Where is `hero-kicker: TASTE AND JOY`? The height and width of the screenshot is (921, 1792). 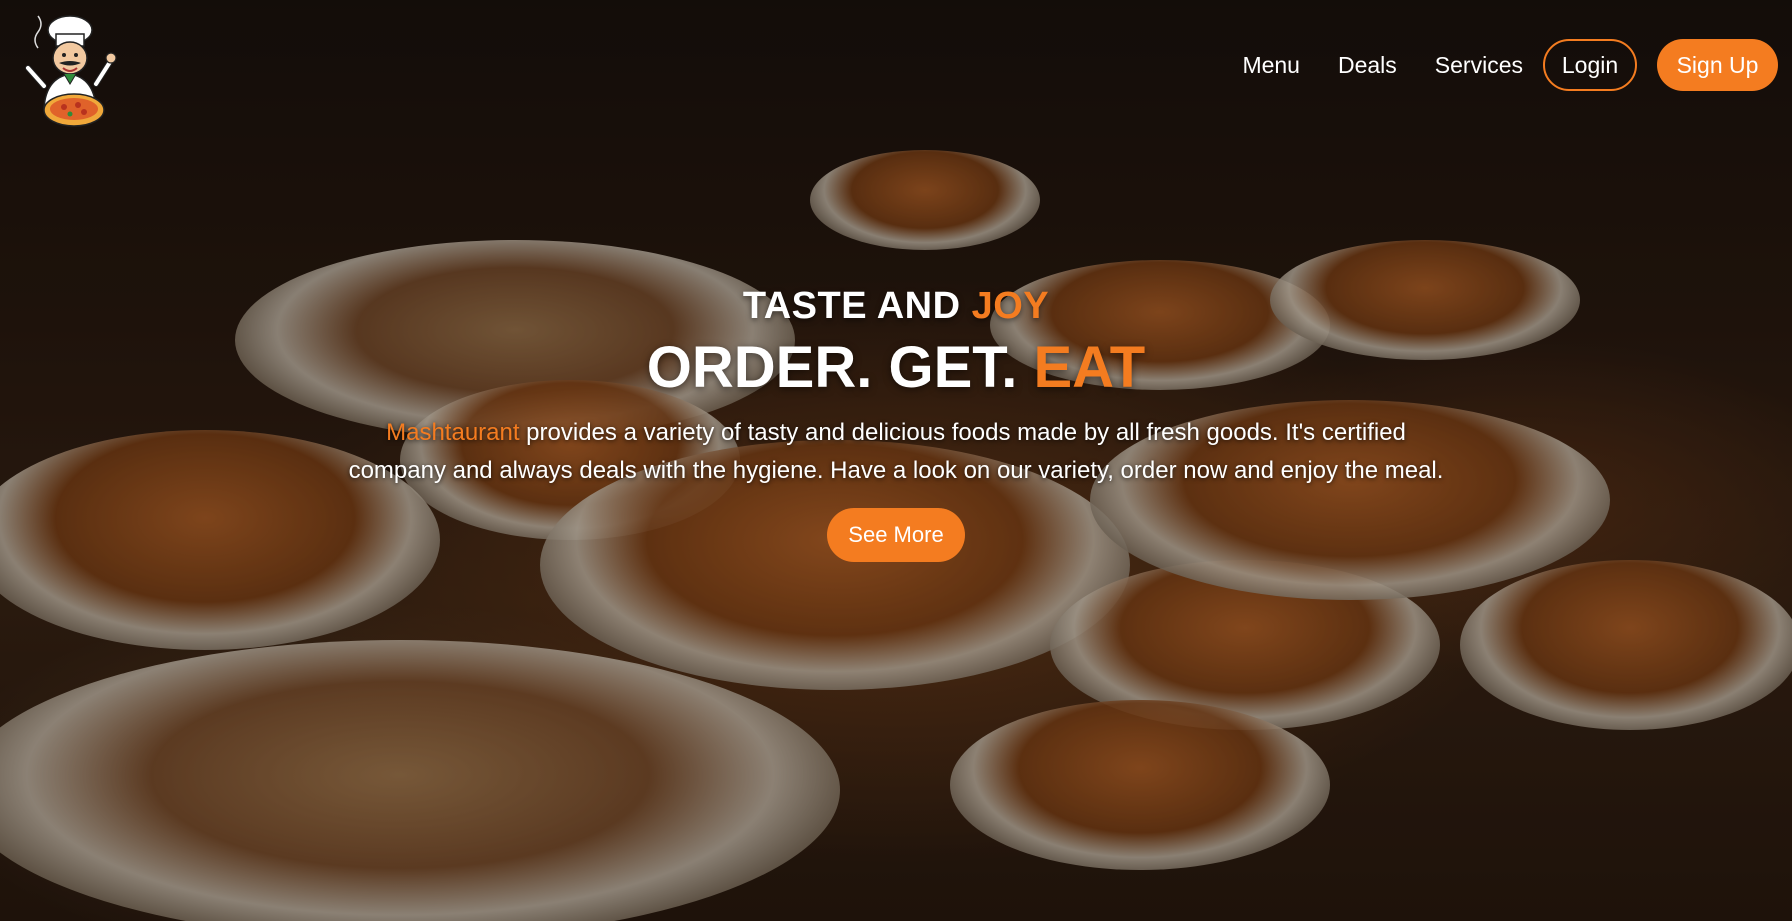 hero-kicker: TASTE AND JOY is located at coordinates (896, 306).